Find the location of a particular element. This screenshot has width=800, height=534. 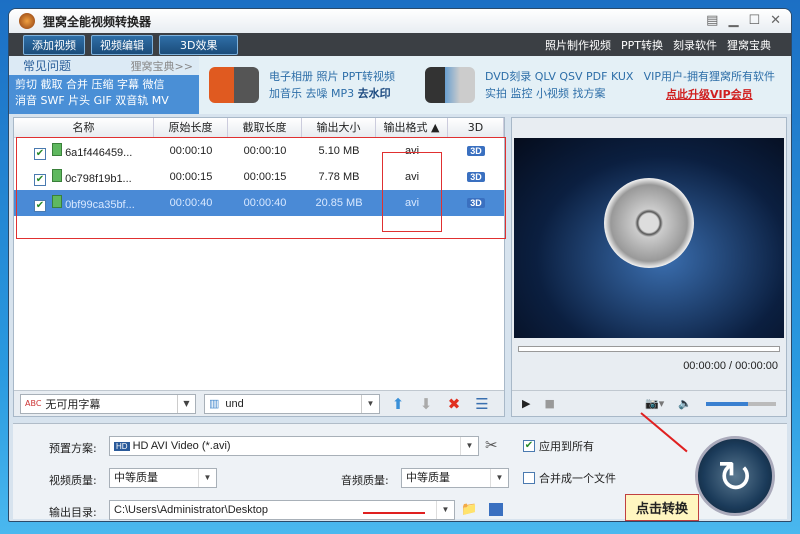

preset-settings-icon: ✂ is located at coordinates (491, 445).